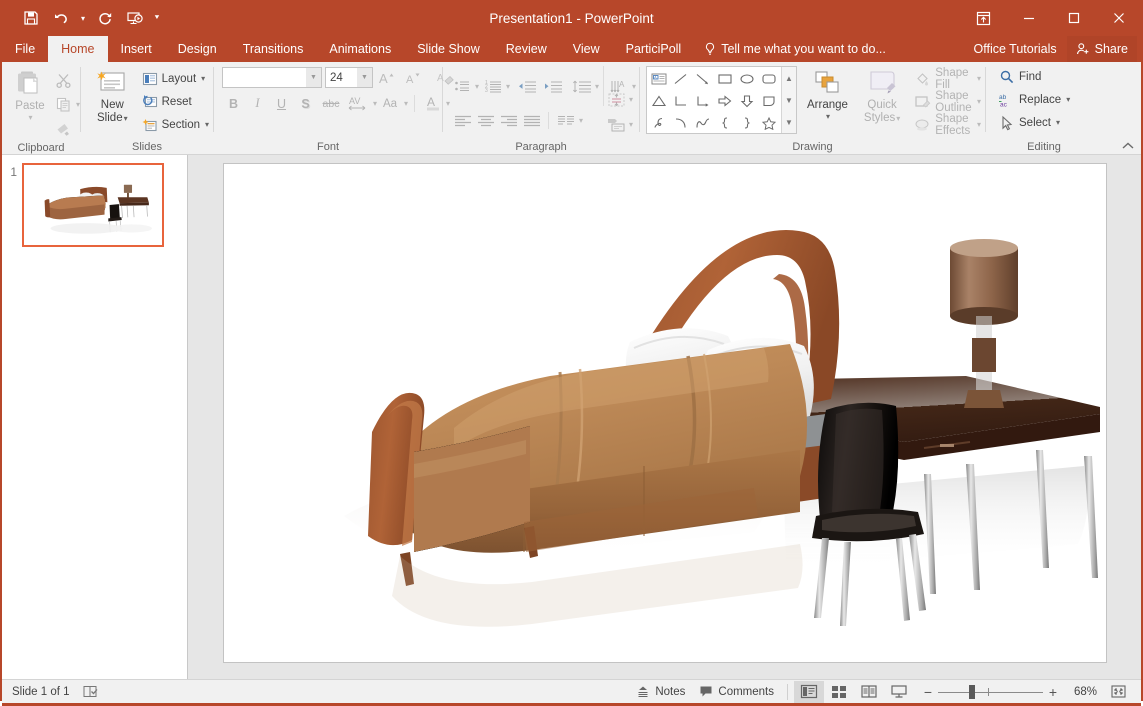 The height and width of the screenshot is (706, 1143). Describe the element at coordinates (566, 120) in the screenshot. I see `columns-button` at that location.